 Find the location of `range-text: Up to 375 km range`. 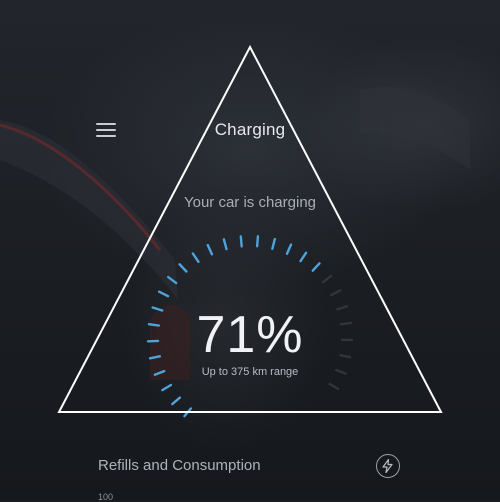

range-text: Up to 375 km range is located at coordinates (250, 372).